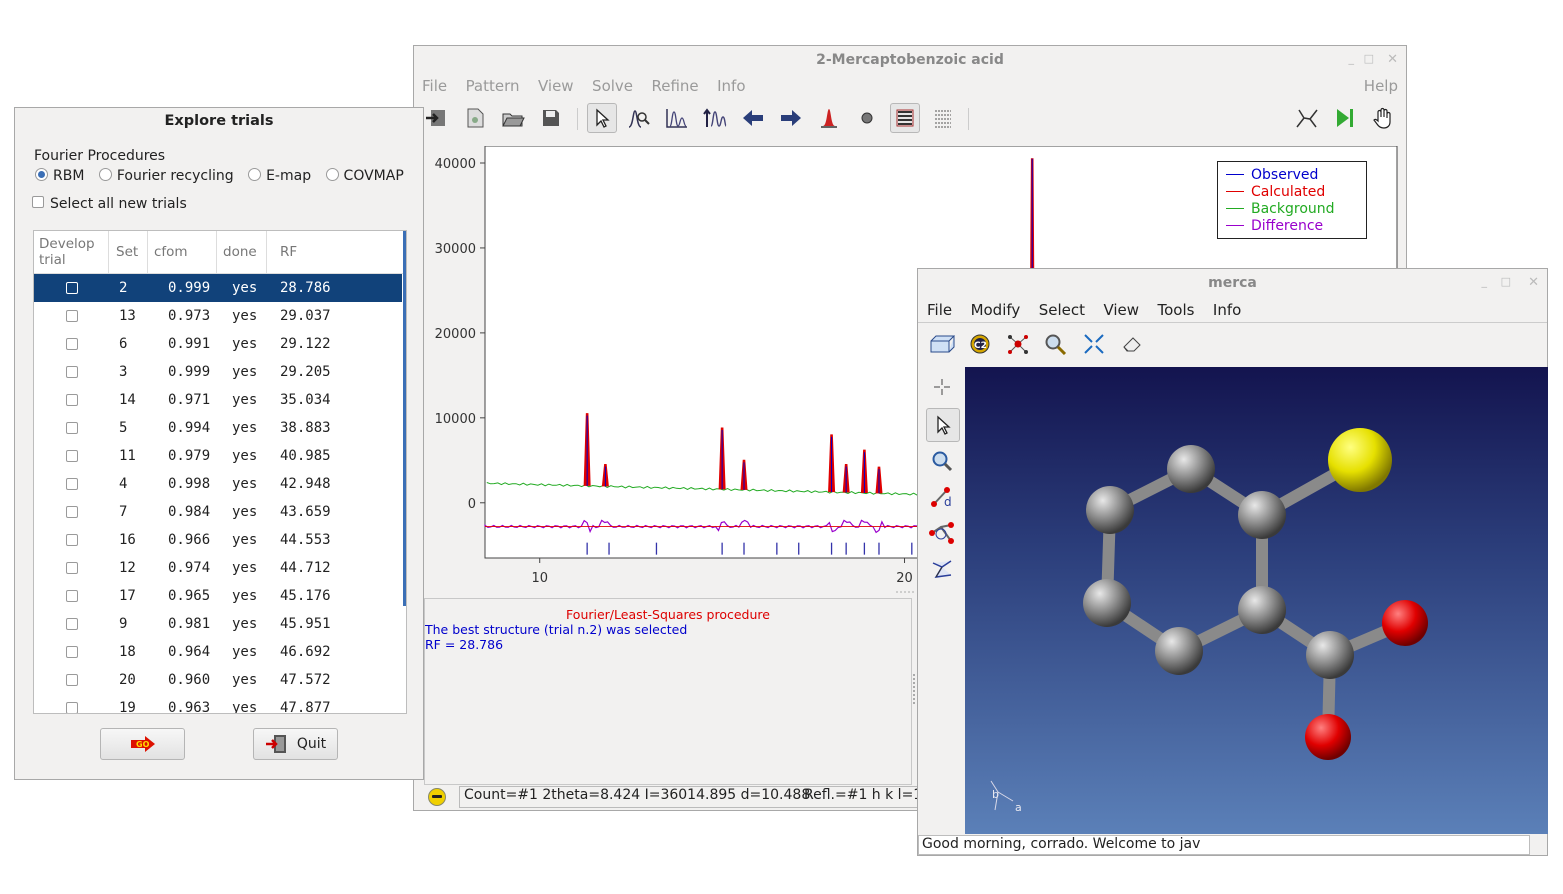 Image resolution: width=1563 pixels, height=894 pixels. Describe the element at coordinates (1485, 281) in the screenshot. I see `merca-minimize-icon: _` at that location.